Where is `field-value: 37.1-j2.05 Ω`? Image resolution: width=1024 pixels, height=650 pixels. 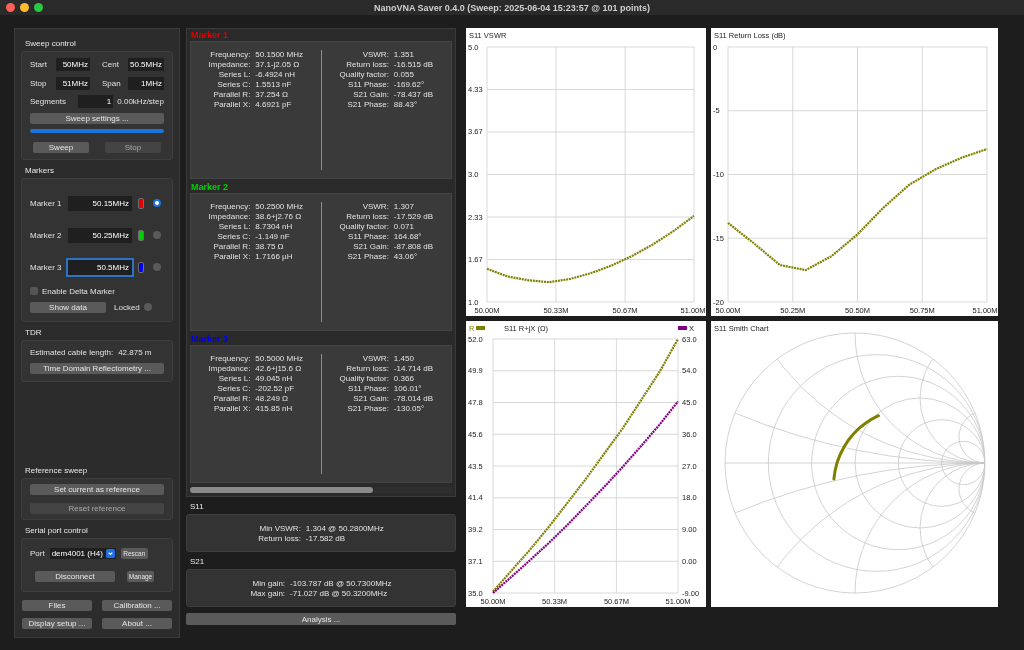 field-value: 37.1-j2.05 Ω is located at coordinates (278, 64).